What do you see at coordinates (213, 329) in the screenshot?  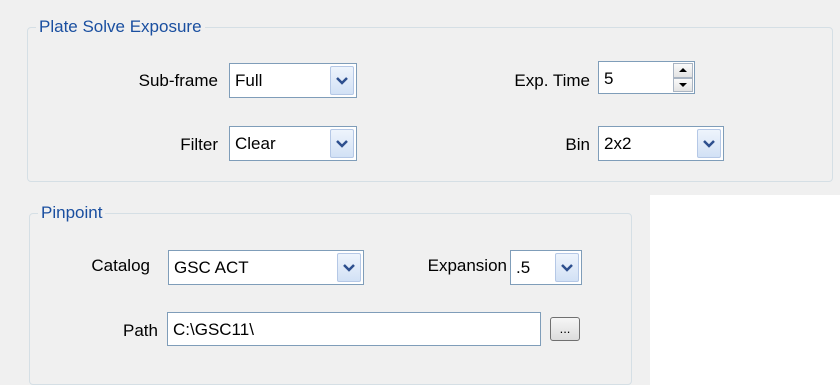 I see `path-value: C:\GSC11\` at bounding box center [213, 329].